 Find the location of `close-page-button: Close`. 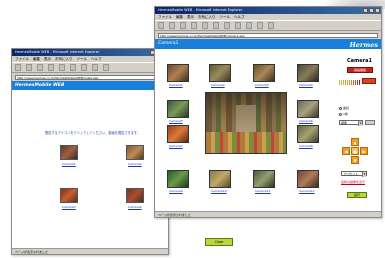

close-page-button: Close is located at coordinates (219, 242).